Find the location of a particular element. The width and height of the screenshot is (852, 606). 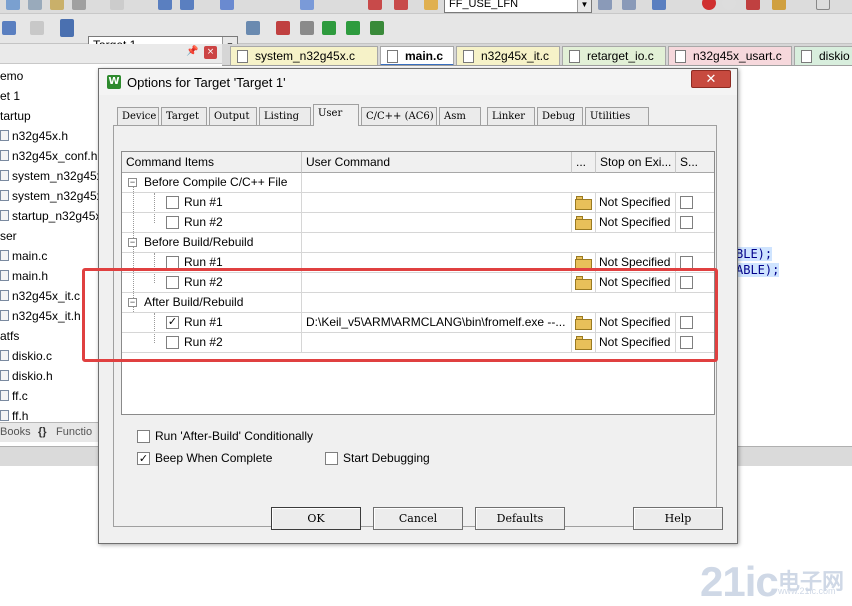

tree-item: main.c is located at coordinates (23, 256).